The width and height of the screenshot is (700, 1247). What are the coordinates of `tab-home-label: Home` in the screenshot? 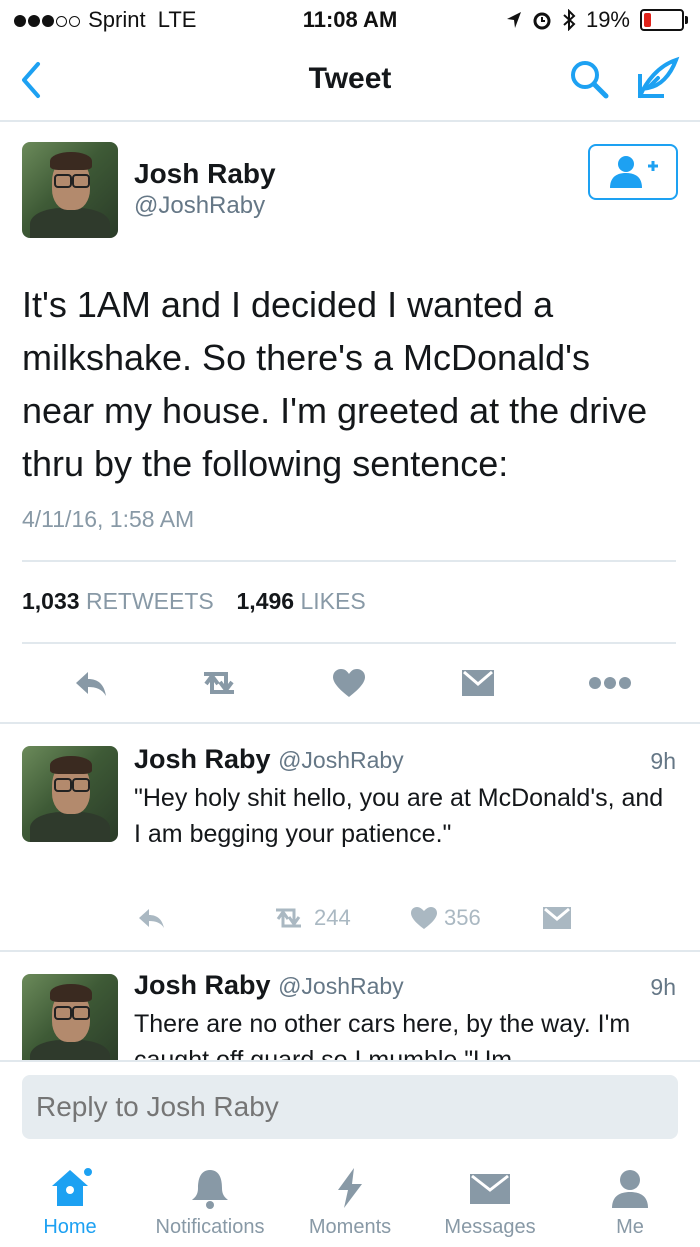 It's located at (70, 1227).